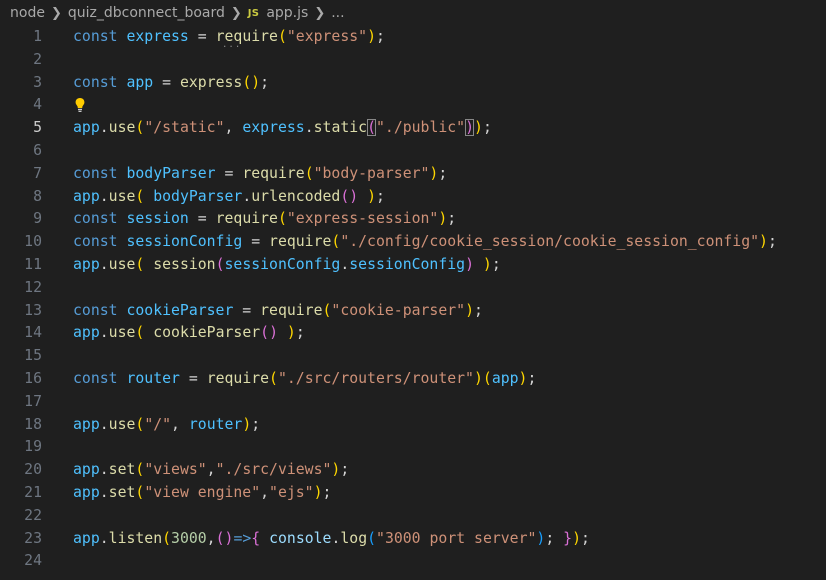  What do you see at coordinates (37, 82) in the screenshot?
I see `line-number: 3` at bounding box center [37, 82].